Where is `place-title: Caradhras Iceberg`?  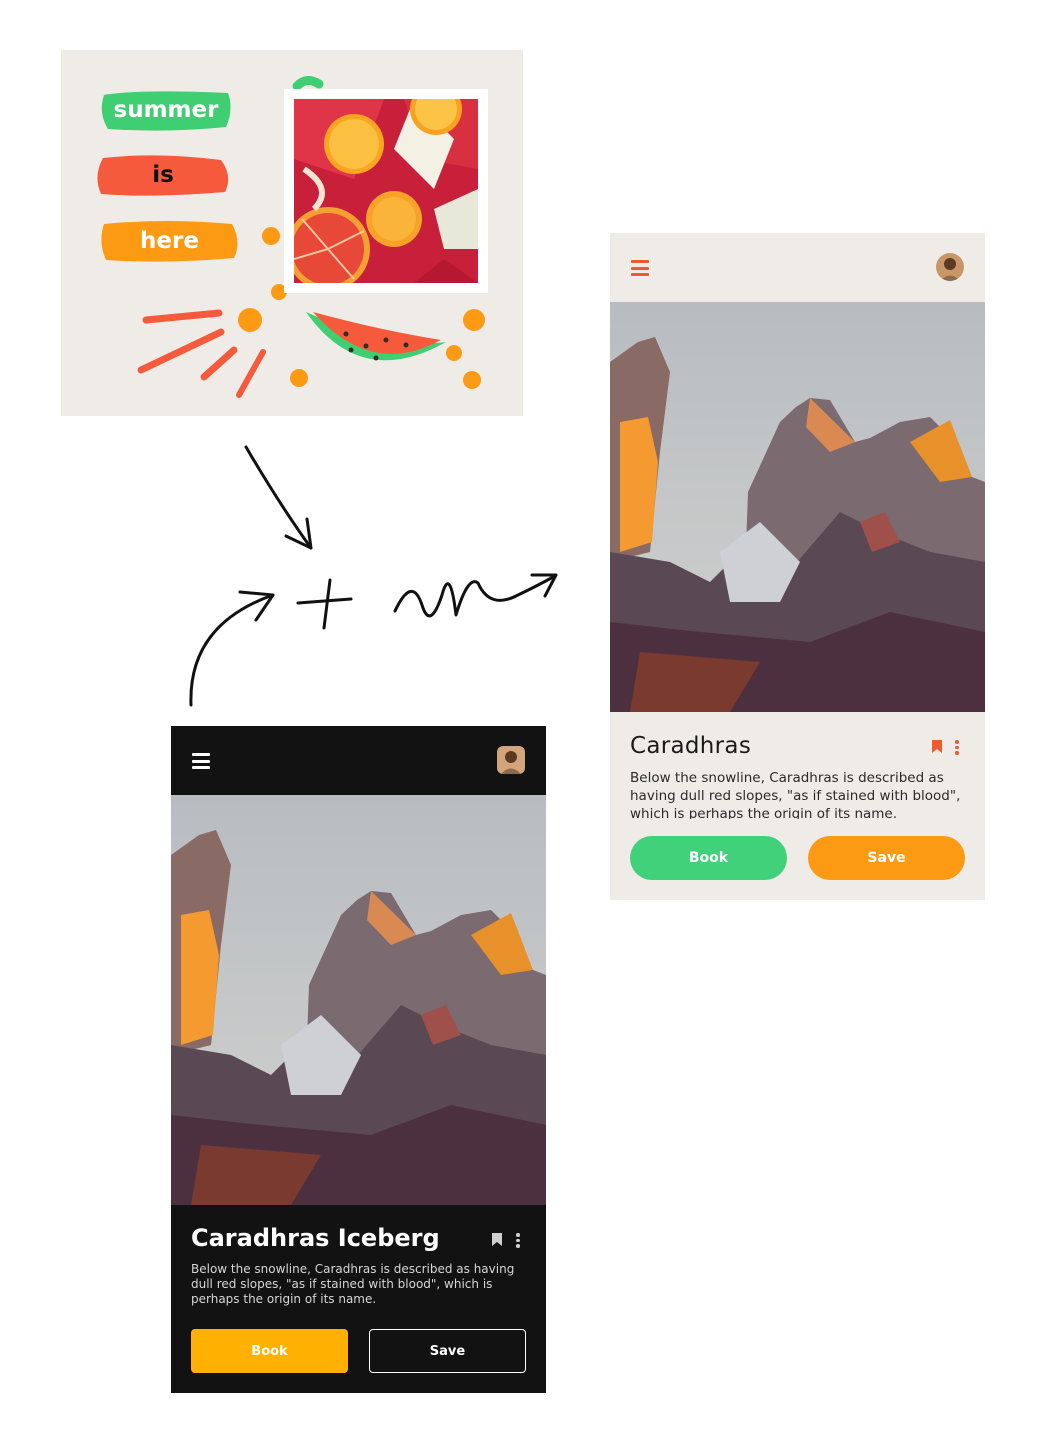 place-title: Caradhras Iceberg is located at coordinates (315, 1238).